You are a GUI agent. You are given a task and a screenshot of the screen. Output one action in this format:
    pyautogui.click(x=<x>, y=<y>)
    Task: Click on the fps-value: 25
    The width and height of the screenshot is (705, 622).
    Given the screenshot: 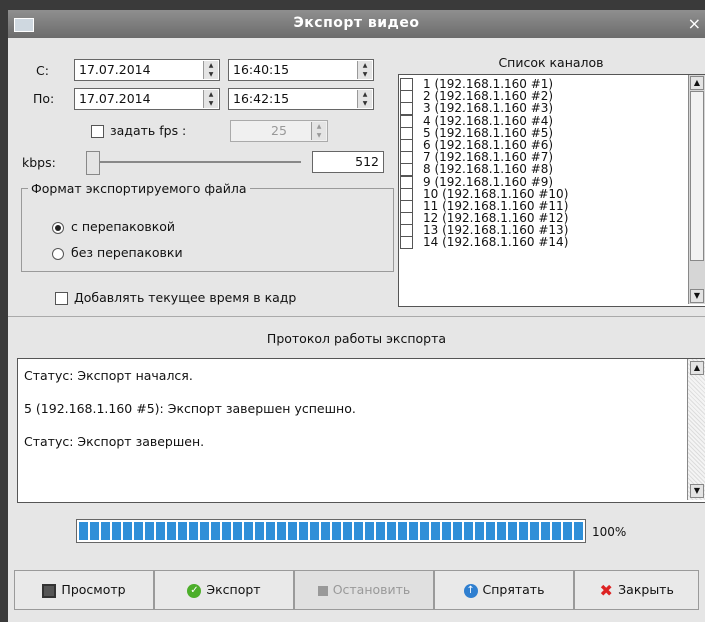 What is the action you would take?
    pyautogui.click(x=279, y=130)
    